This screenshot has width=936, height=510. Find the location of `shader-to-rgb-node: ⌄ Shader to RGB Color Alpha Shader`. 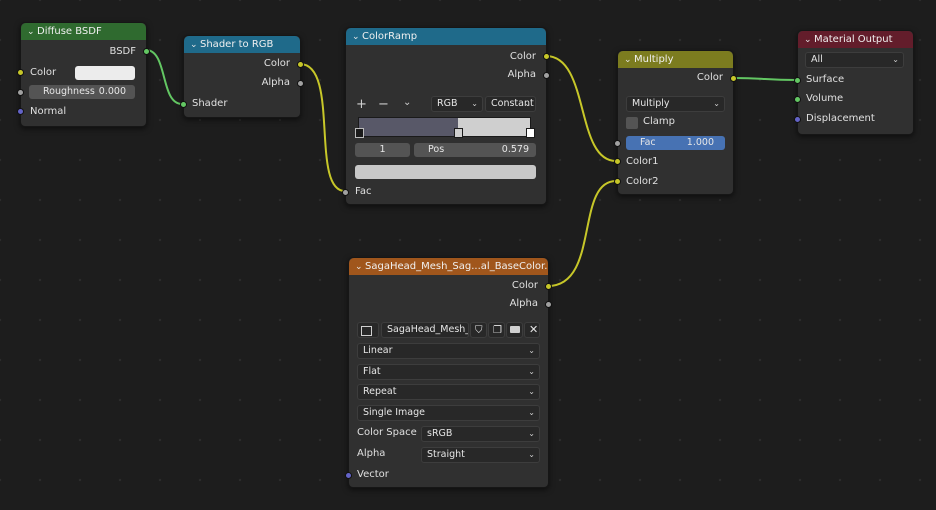

shader-to-rgb-node: ⌄ Shader to RGB Color Alpha Shader is located at coordinates (242, 76).